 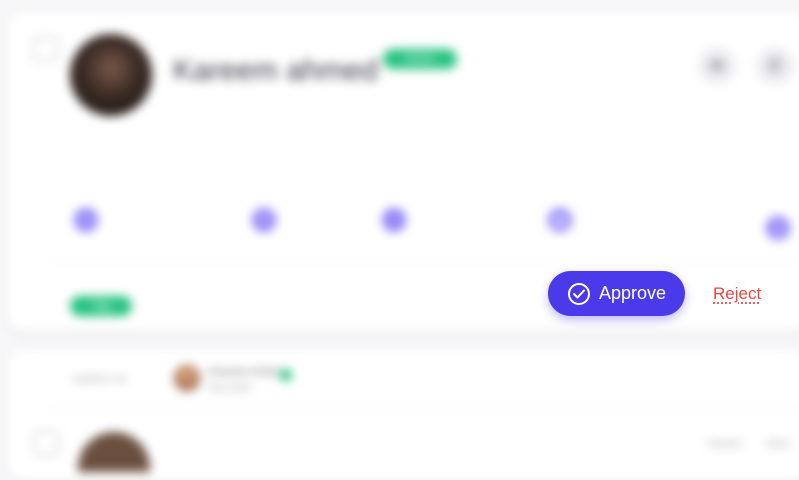 What do you see at coordinates (276, 70) in the screenshot?
I see `candidate-name: Kareem ahmed` at bounding box center [276, 70].